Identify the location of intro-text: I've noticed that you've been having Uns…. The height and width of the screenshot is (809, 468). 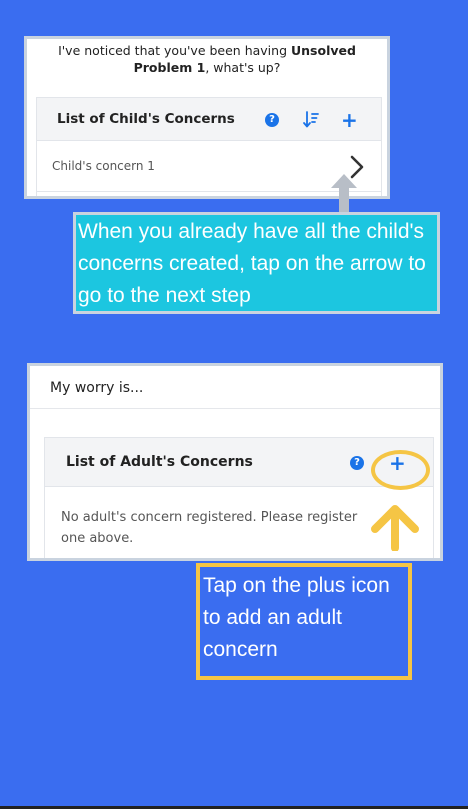
(207, 57).